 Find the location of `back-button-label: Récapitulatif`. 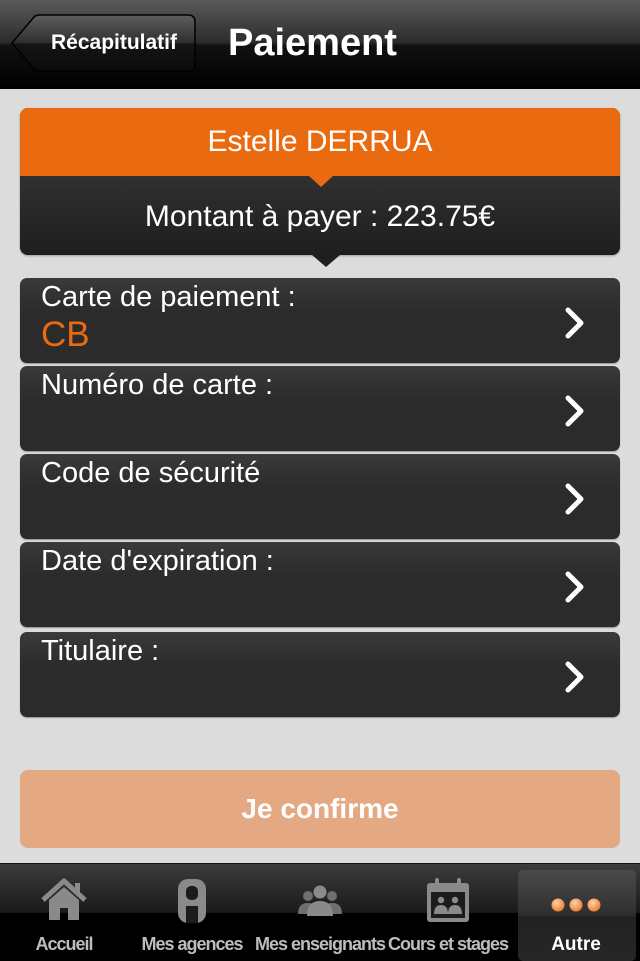

back-button-label: Récapitulatif is located at coordinates (114, 42).